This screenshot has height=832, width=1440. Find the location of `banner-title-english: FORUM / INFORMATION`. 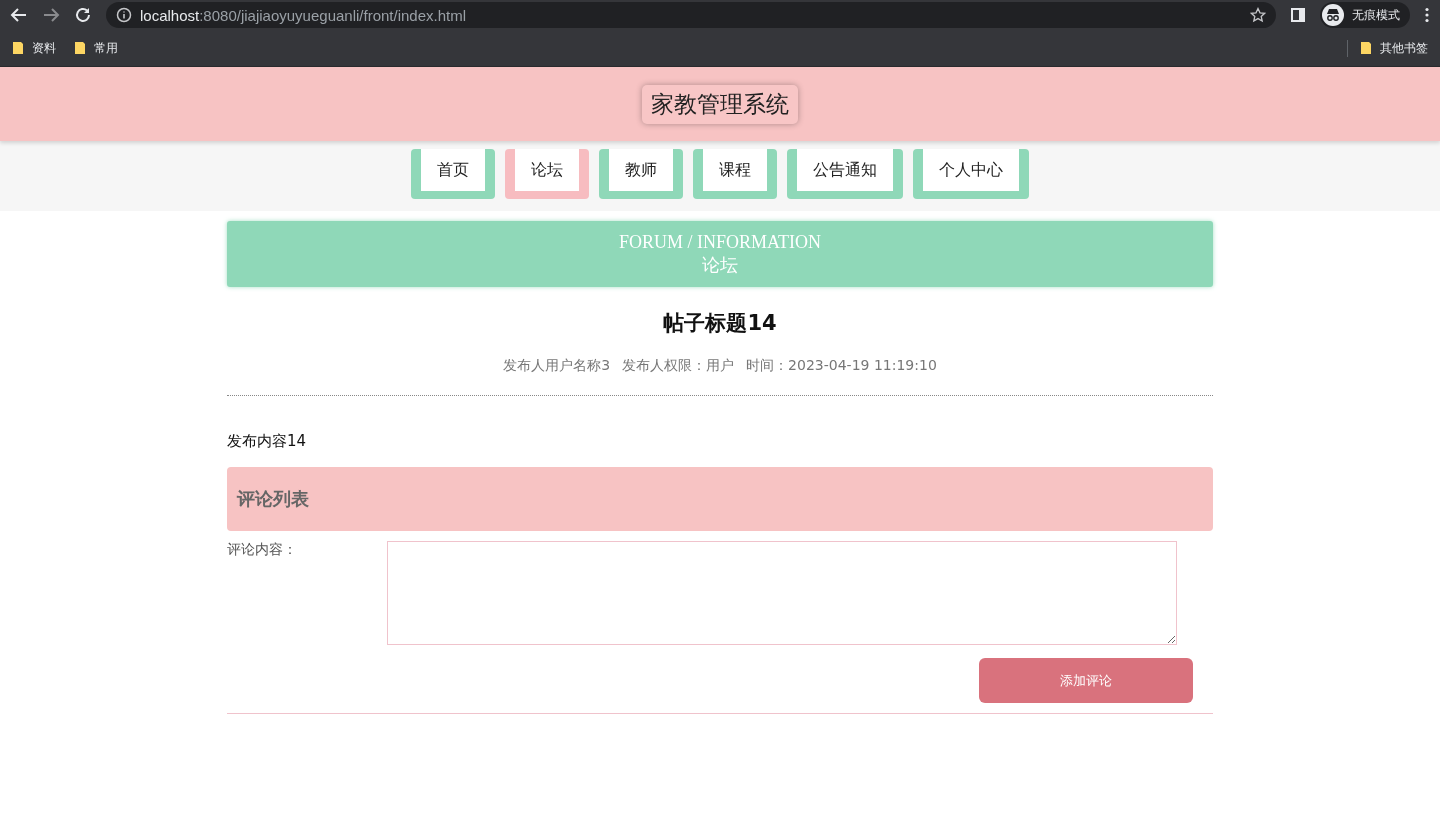

banner-title-english: FORUM / INFORMATION is located at coordinates (720, 242).